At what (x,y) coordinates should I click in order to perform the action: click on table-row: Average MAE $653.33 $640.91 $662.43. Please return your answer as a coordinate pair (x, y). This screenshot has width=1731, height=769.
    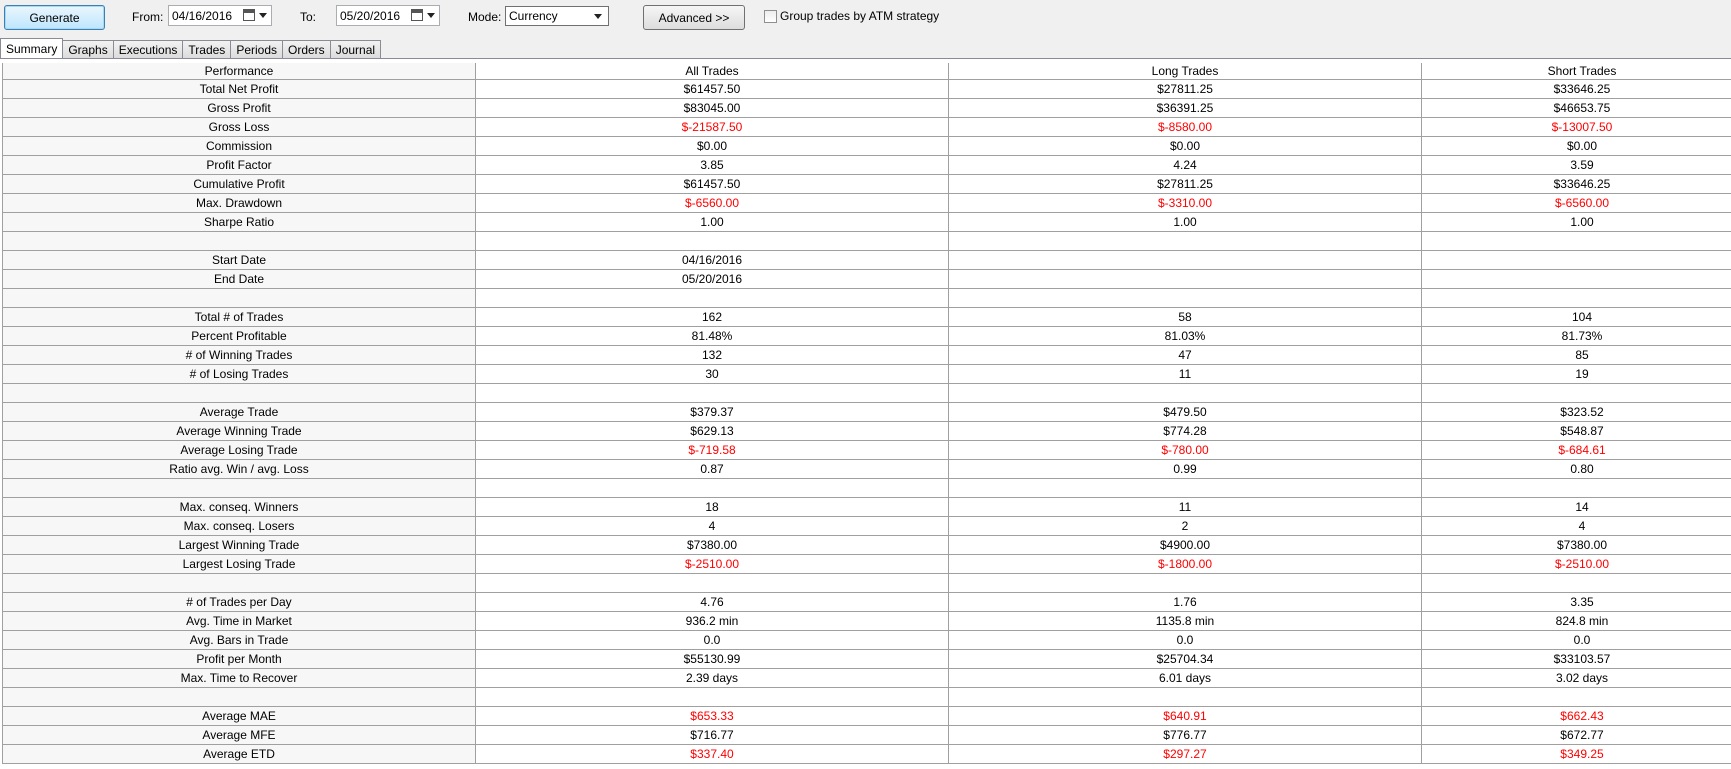
    Looking at the image, I should click on (866, 715).